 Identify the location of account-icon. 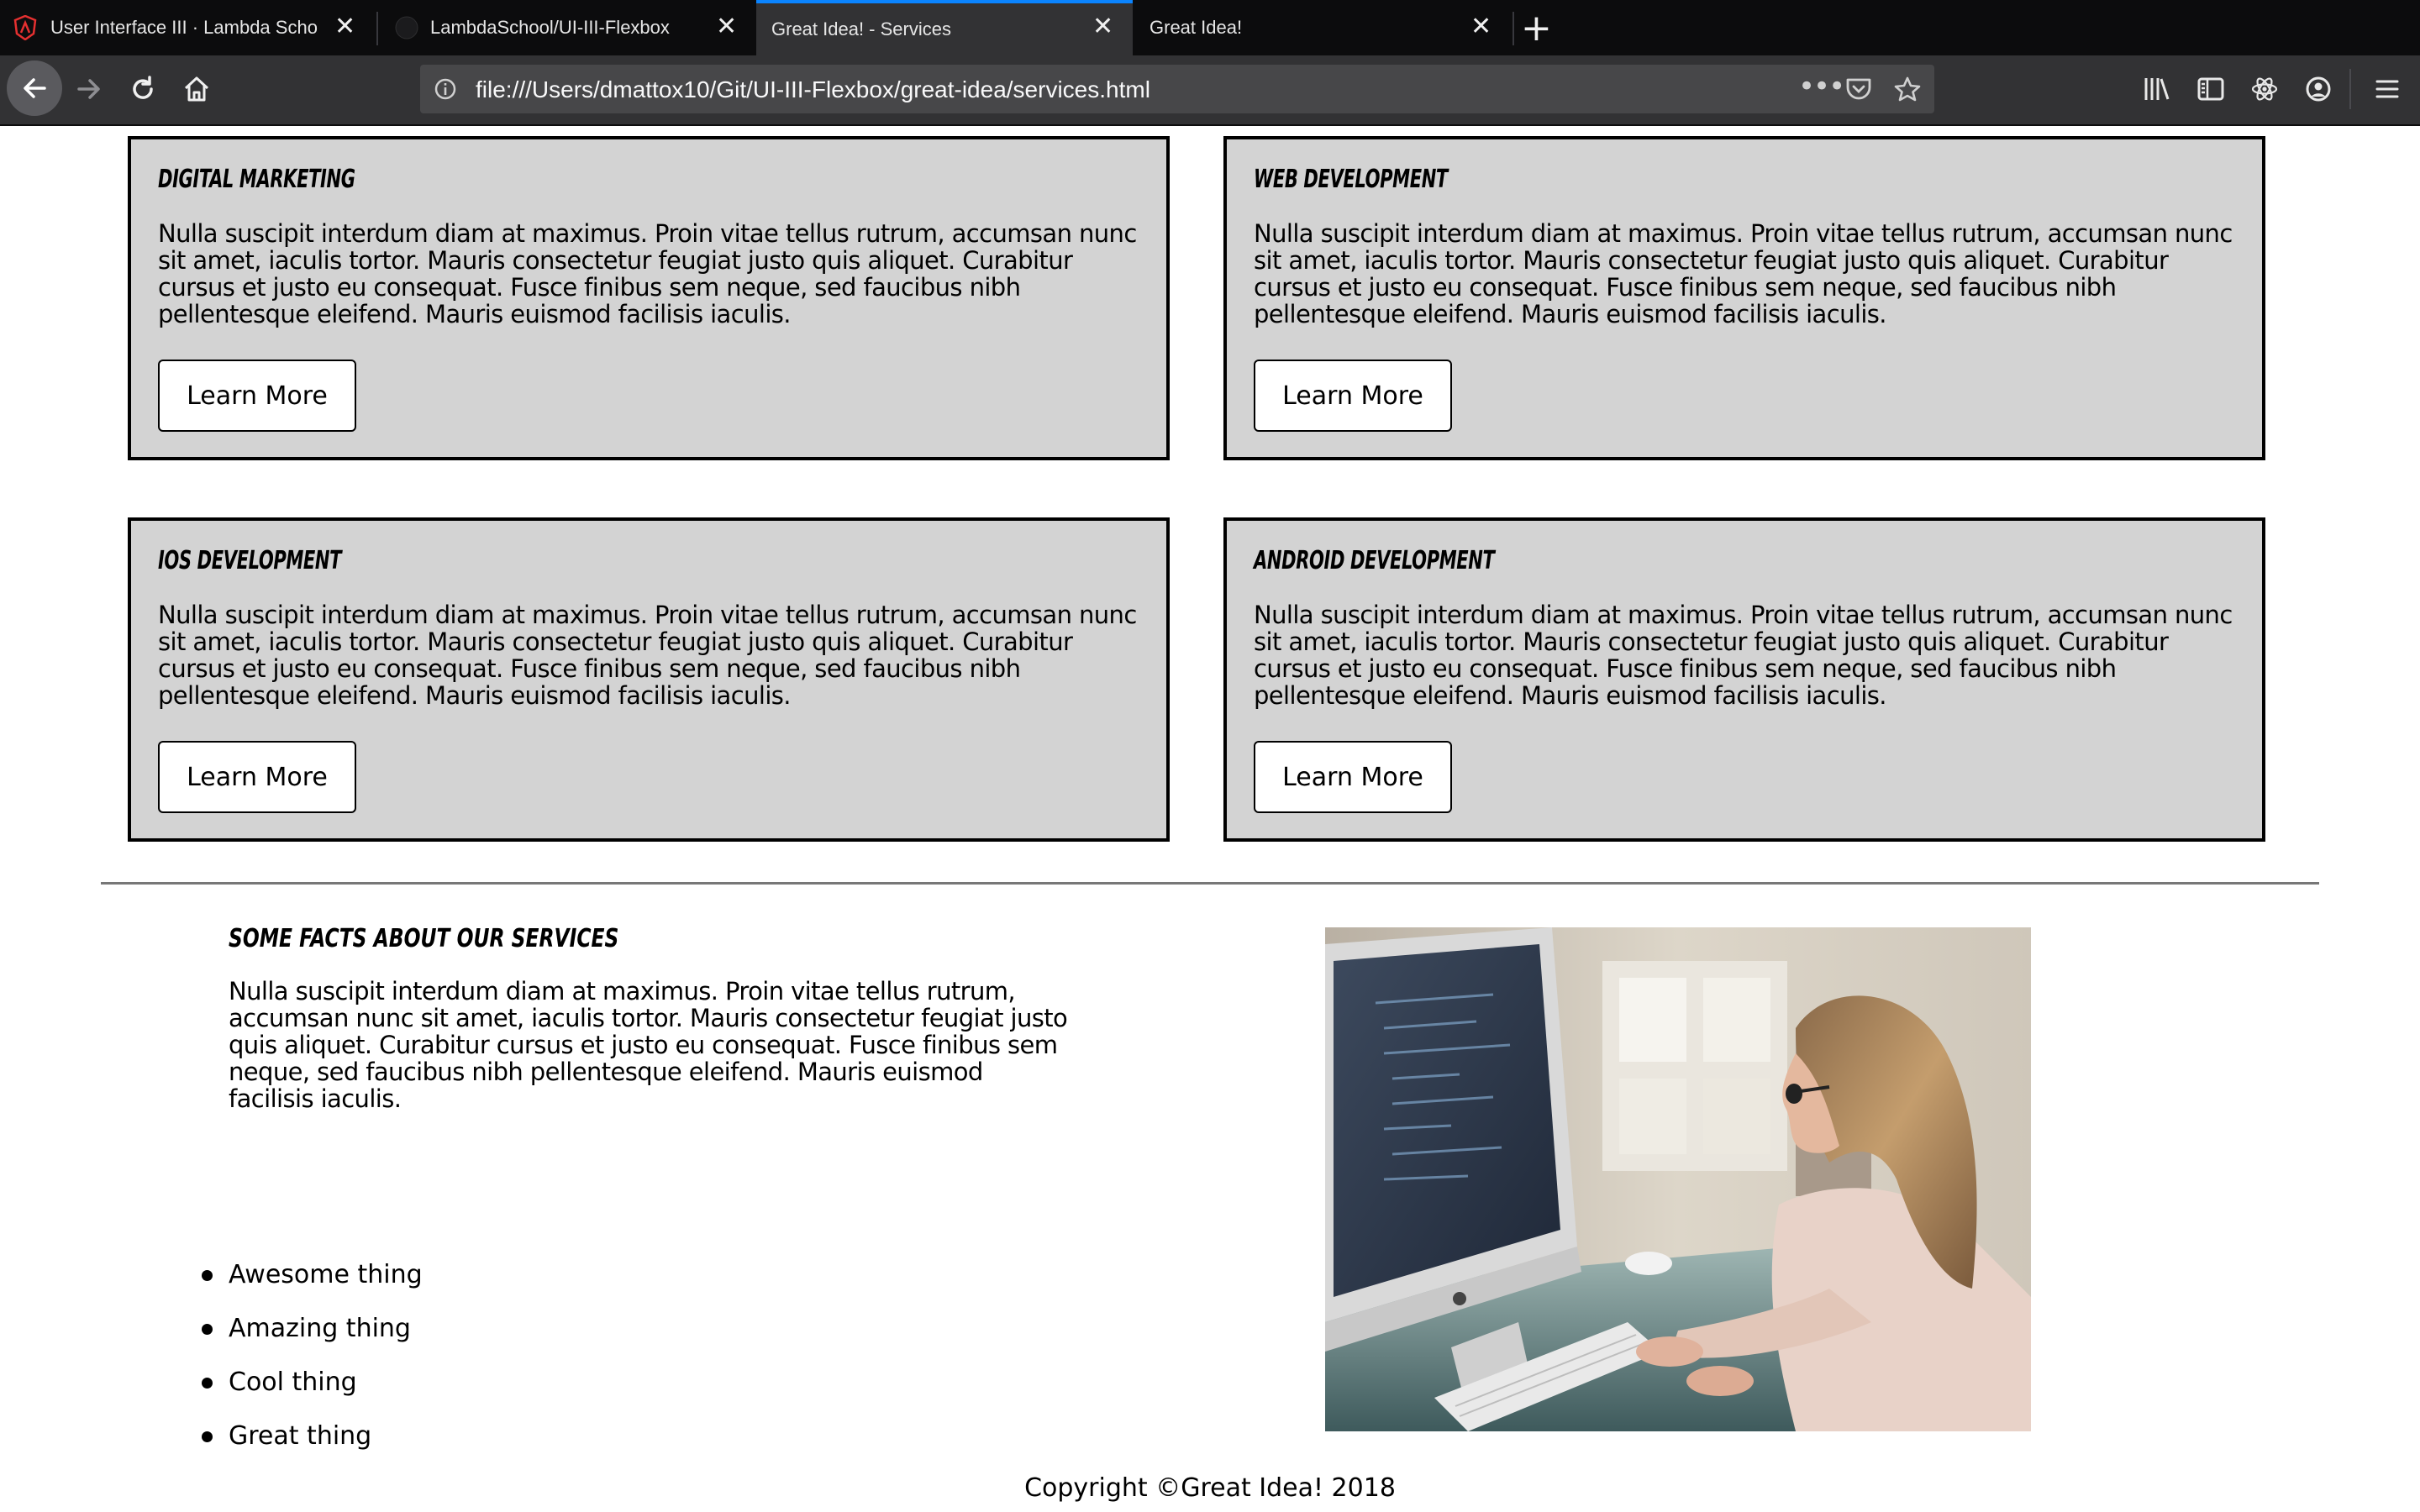
(2318, 89).